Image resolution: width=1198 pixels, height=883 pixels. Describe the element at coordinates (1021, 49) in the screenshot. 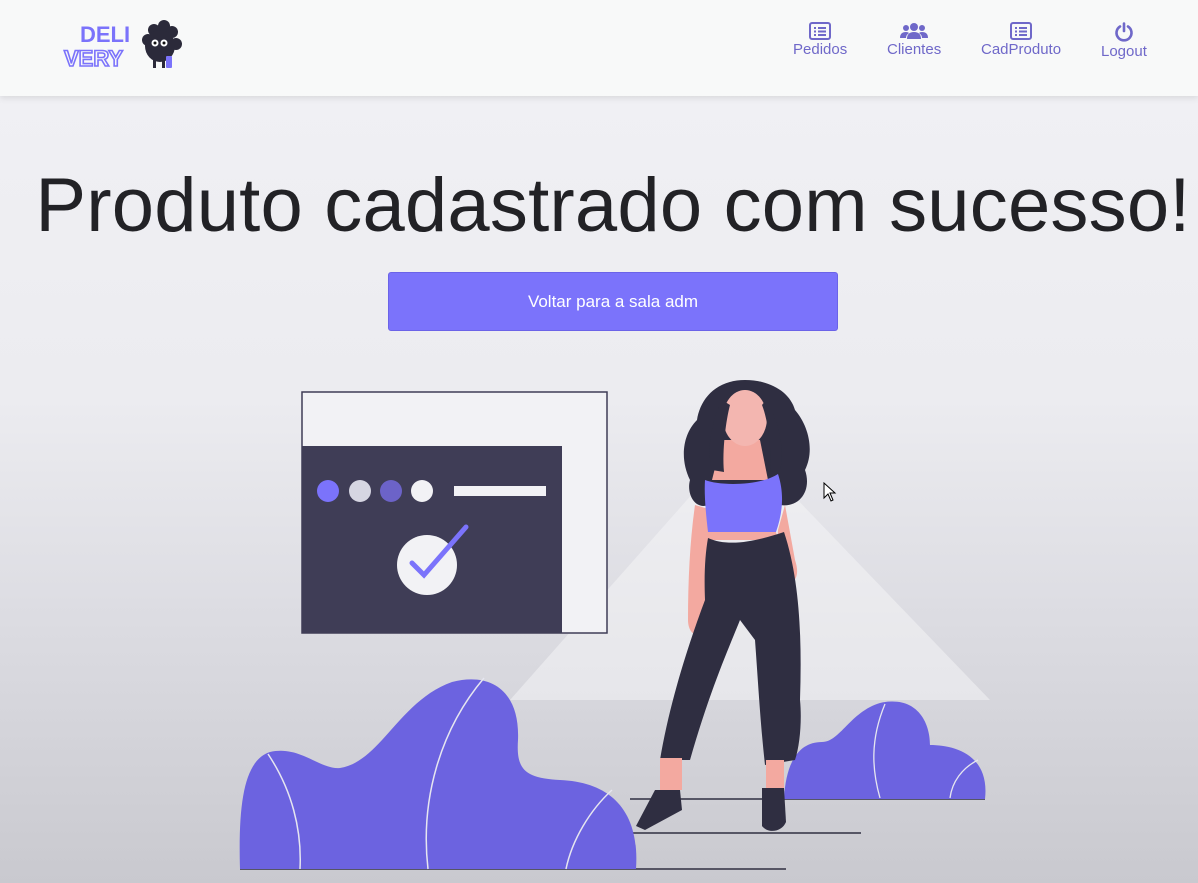

I see `nav-cadproduto-label: CadProduto` at that location.